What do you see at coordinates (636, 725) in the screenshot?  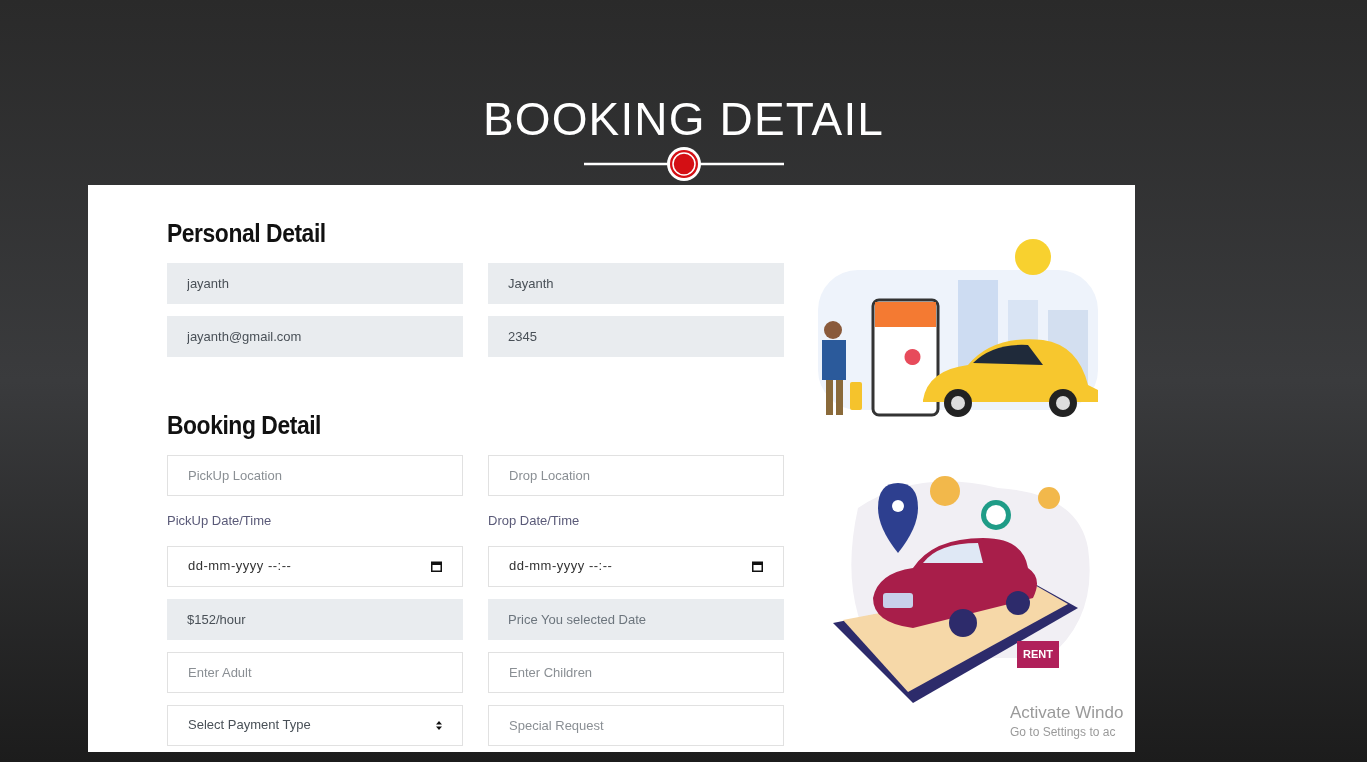 I see `input-field: Special Request` at bounding box center [636, 725].